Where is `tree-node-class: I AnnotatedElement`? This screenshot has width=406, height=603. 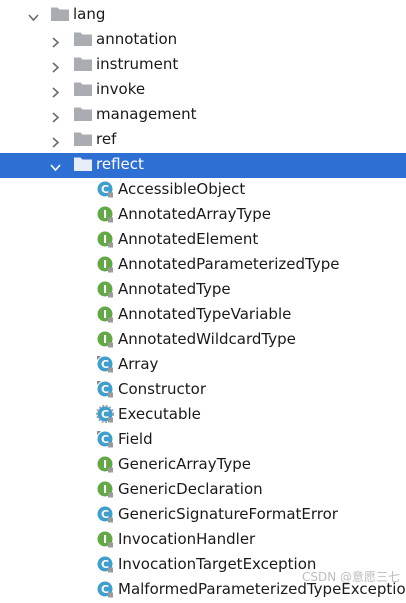 tree-node-class: I AnnotatedElement is located at coordinates (203, 240).